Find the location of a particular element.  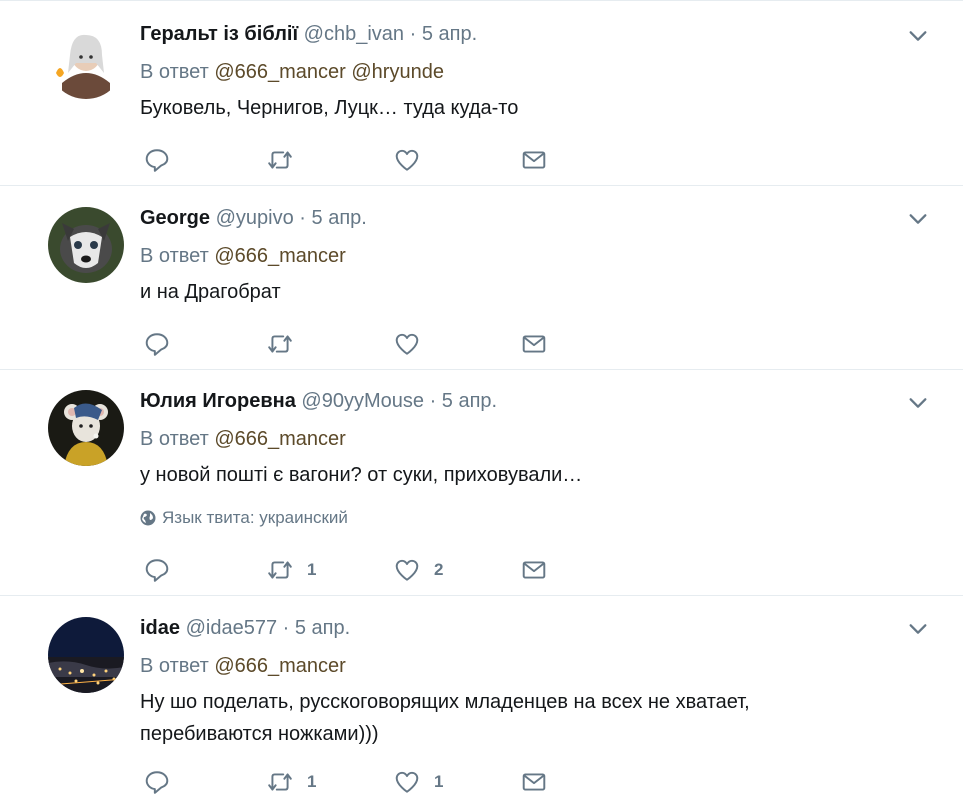

like-button: 1 is located at coordinates (418, 782).